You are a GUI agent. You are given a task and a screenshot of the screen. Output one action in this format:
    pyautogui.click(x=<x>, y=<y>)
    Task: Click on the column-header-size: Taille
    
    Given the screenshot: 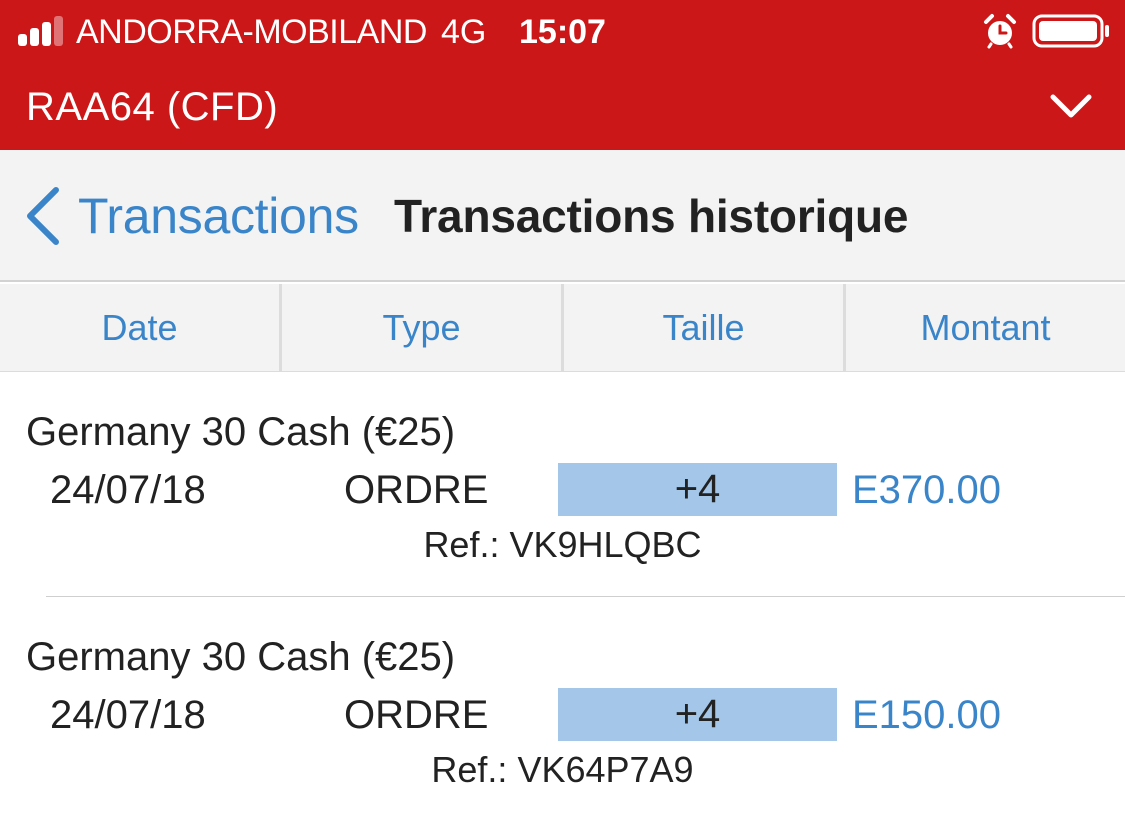 What is the action you would take?
    pyautogui.click(x=705, y=328)
    